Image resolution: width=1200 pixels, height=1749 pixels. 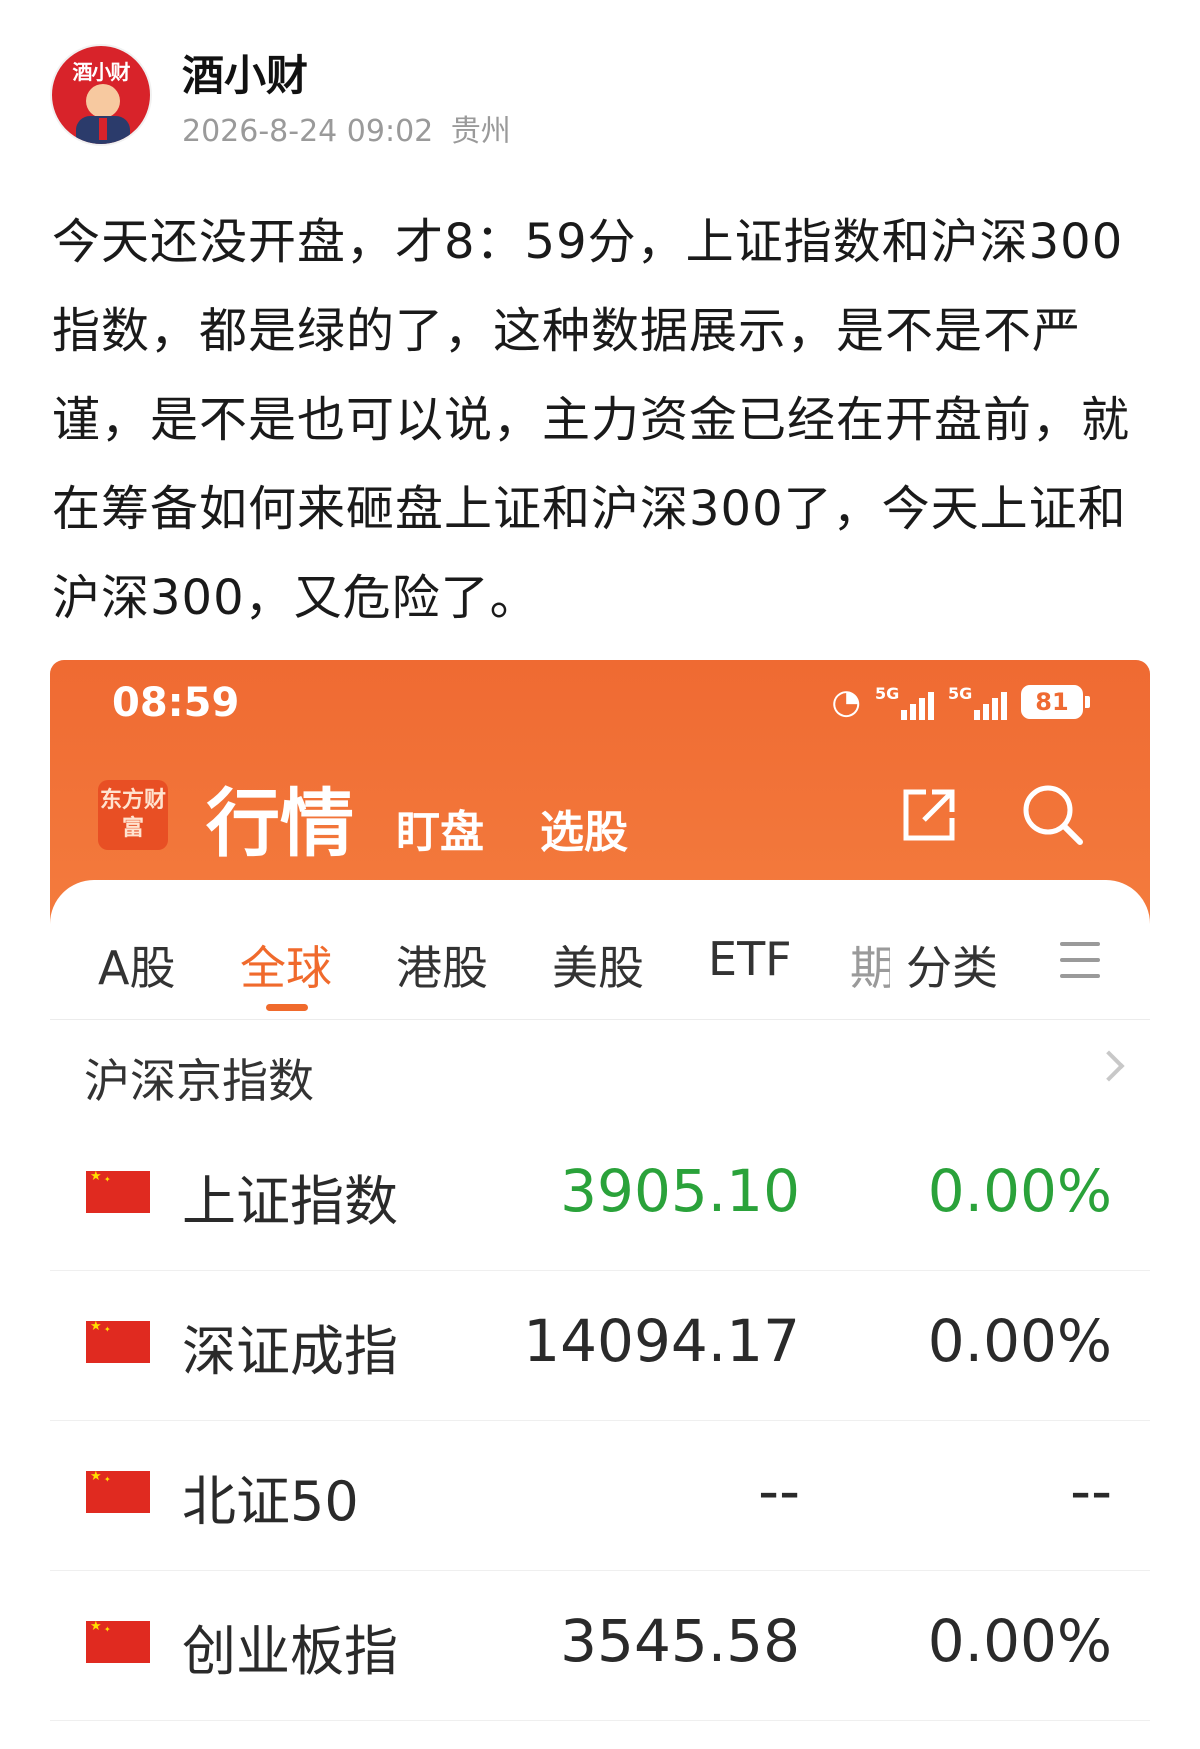 What do you see at coordinates (887, 693) in the screenshot?
I see `network-label-1: 5G` at bounding box center [887, 693].